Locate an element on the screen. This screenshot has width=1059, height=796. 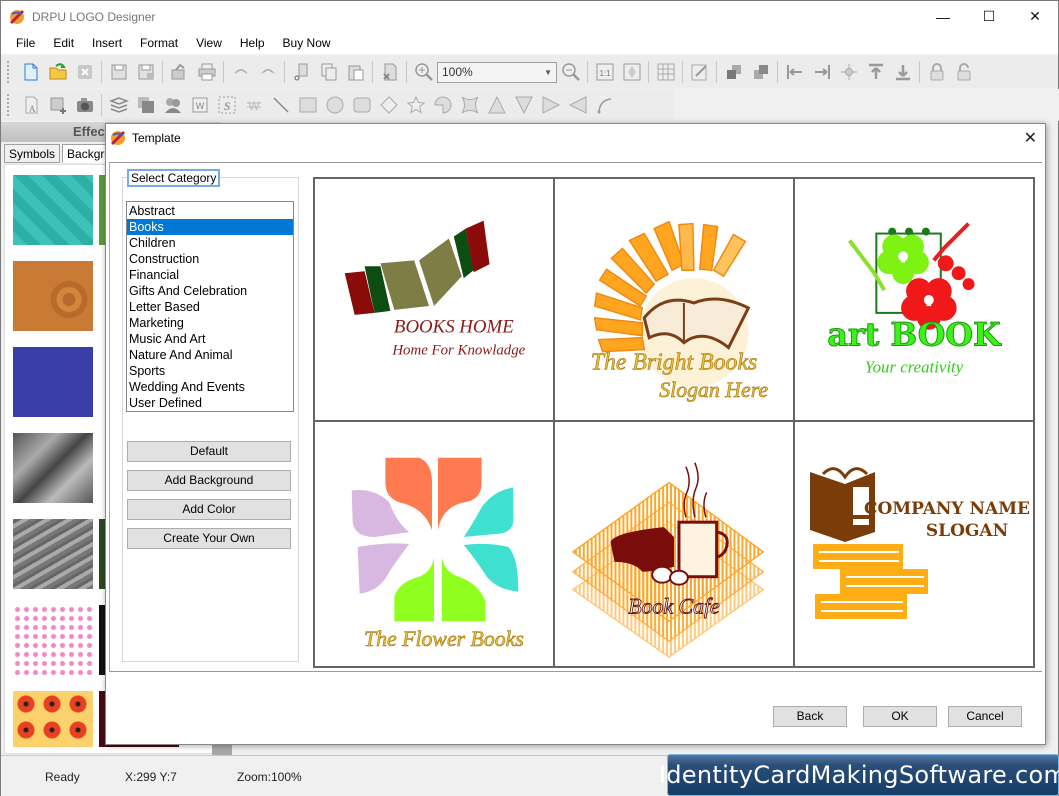
align-top-icon is located at coordinates (875, 72).